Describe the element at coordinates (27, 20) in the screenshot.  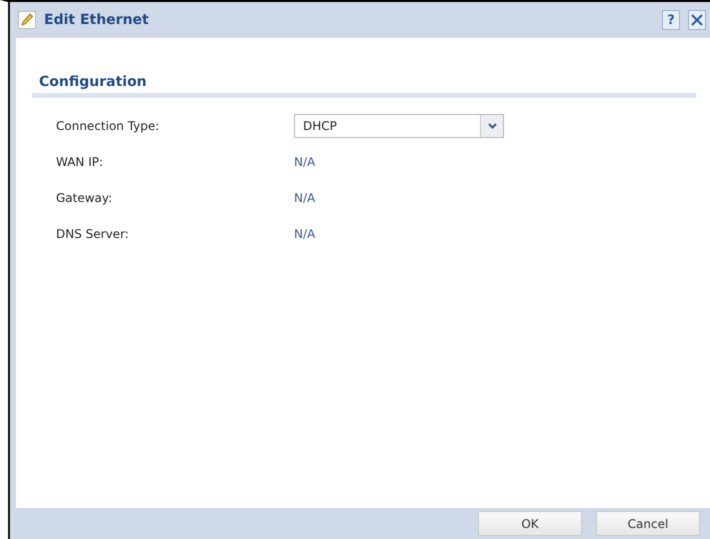
I see `pencil-icon` at that location.